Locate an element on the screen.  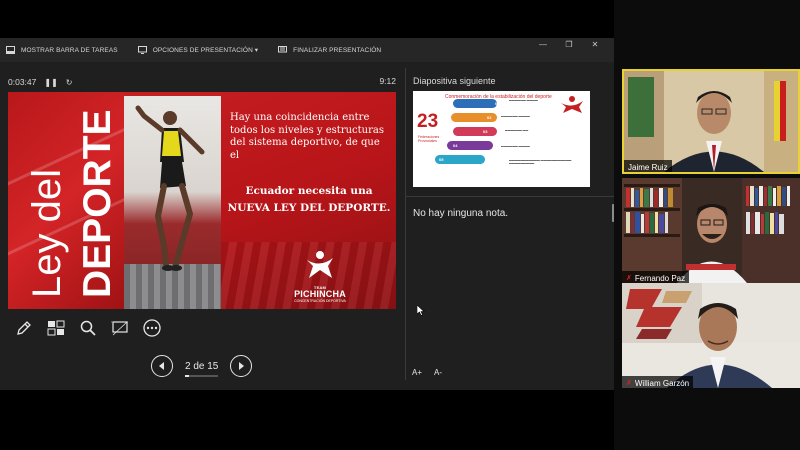
next-slide-step-num: 03 is located at coordinates (485, 131).